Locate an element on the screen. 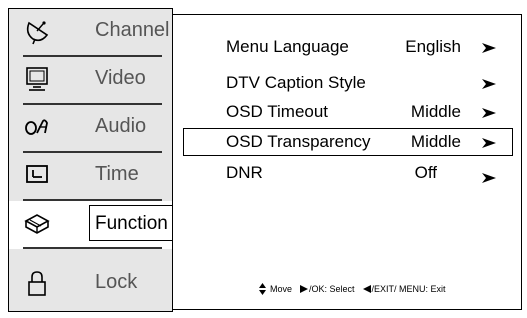 The image size is (527, 318). satellite-dish-icon is located at coordinates (37, 33).